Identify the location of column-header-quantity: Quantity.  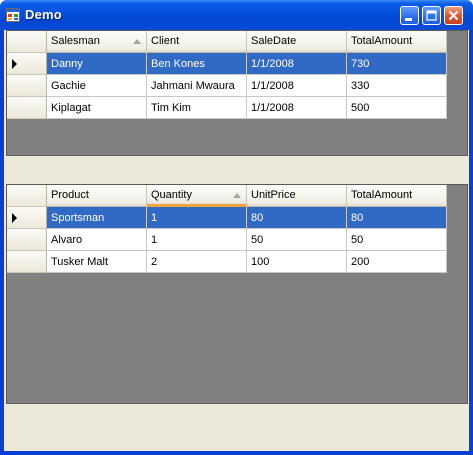
(197, 196).